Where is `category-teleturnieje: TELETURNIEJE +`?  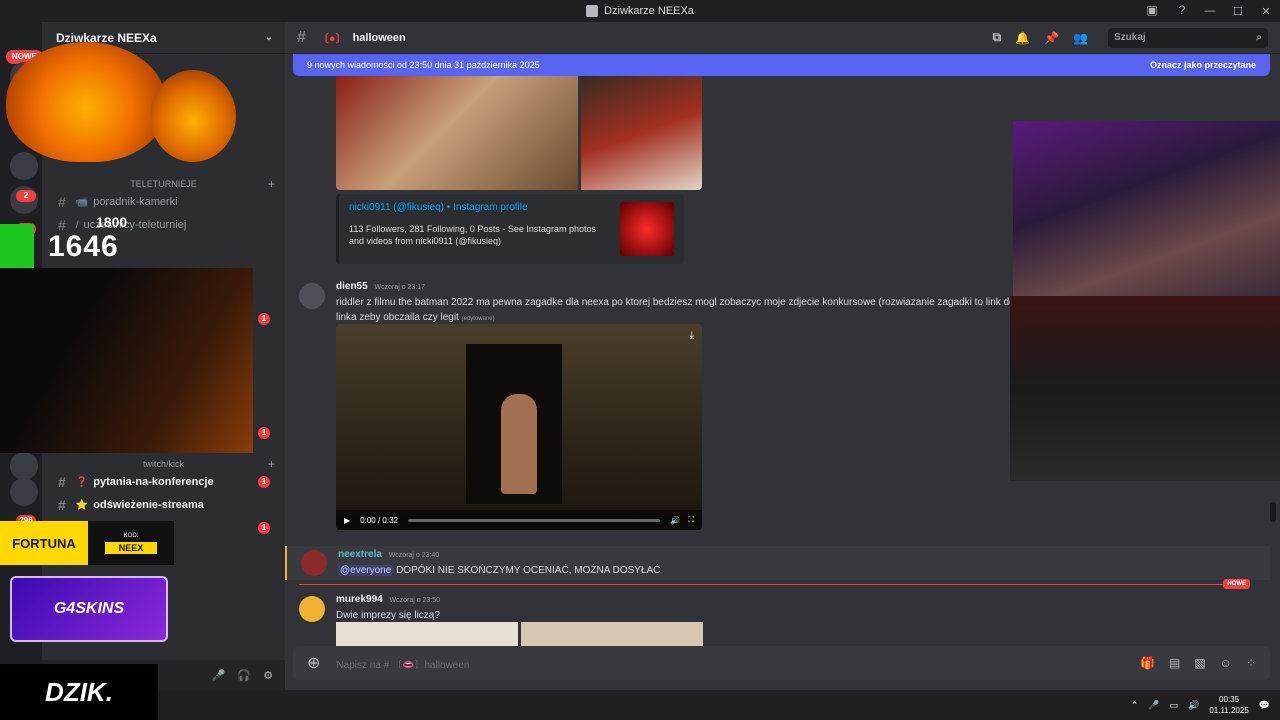 category-teleturnieje: TELETURNIEJE + is located at coordinates (163, 184).